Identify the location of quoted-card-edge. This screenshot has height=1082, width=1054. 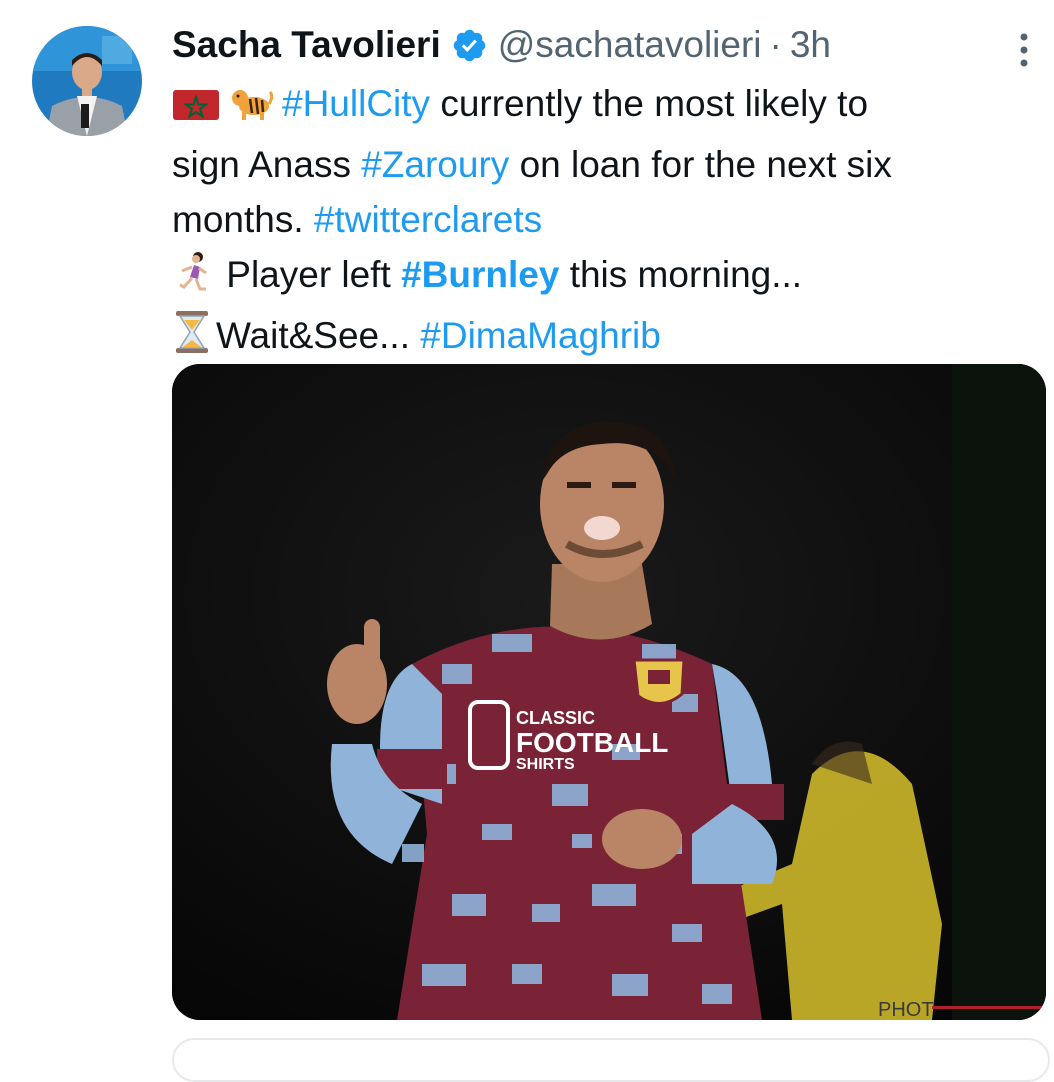
(611, 1060).